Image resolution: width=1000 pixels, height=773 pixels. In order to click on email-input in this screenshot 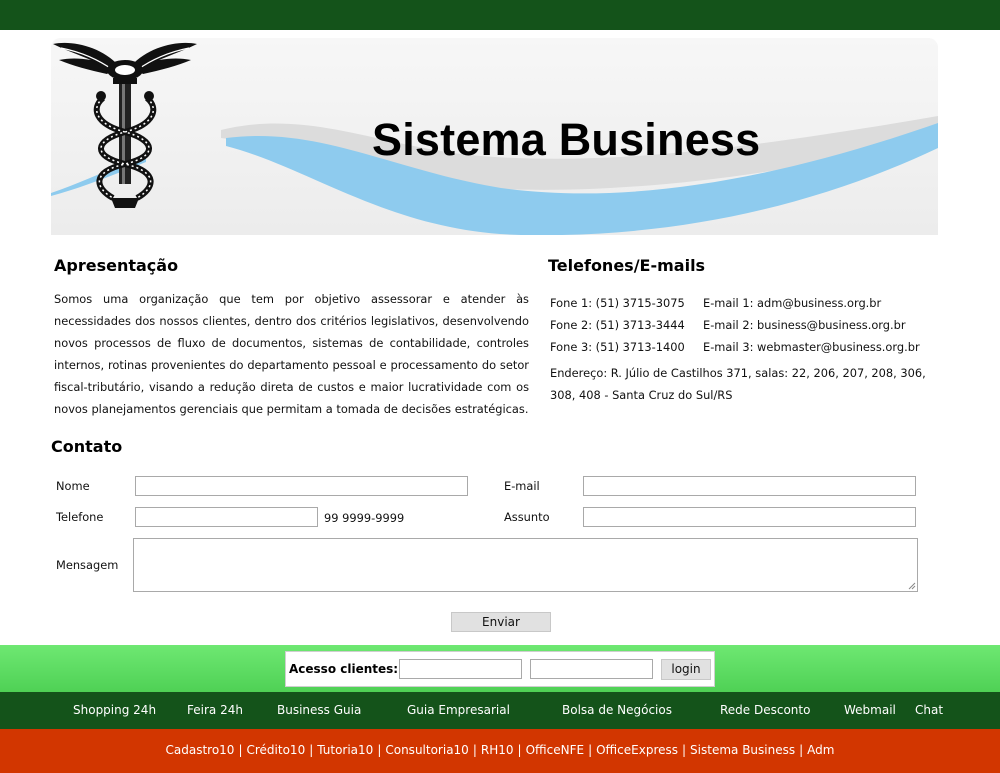, I will do `click(749, 486)`.